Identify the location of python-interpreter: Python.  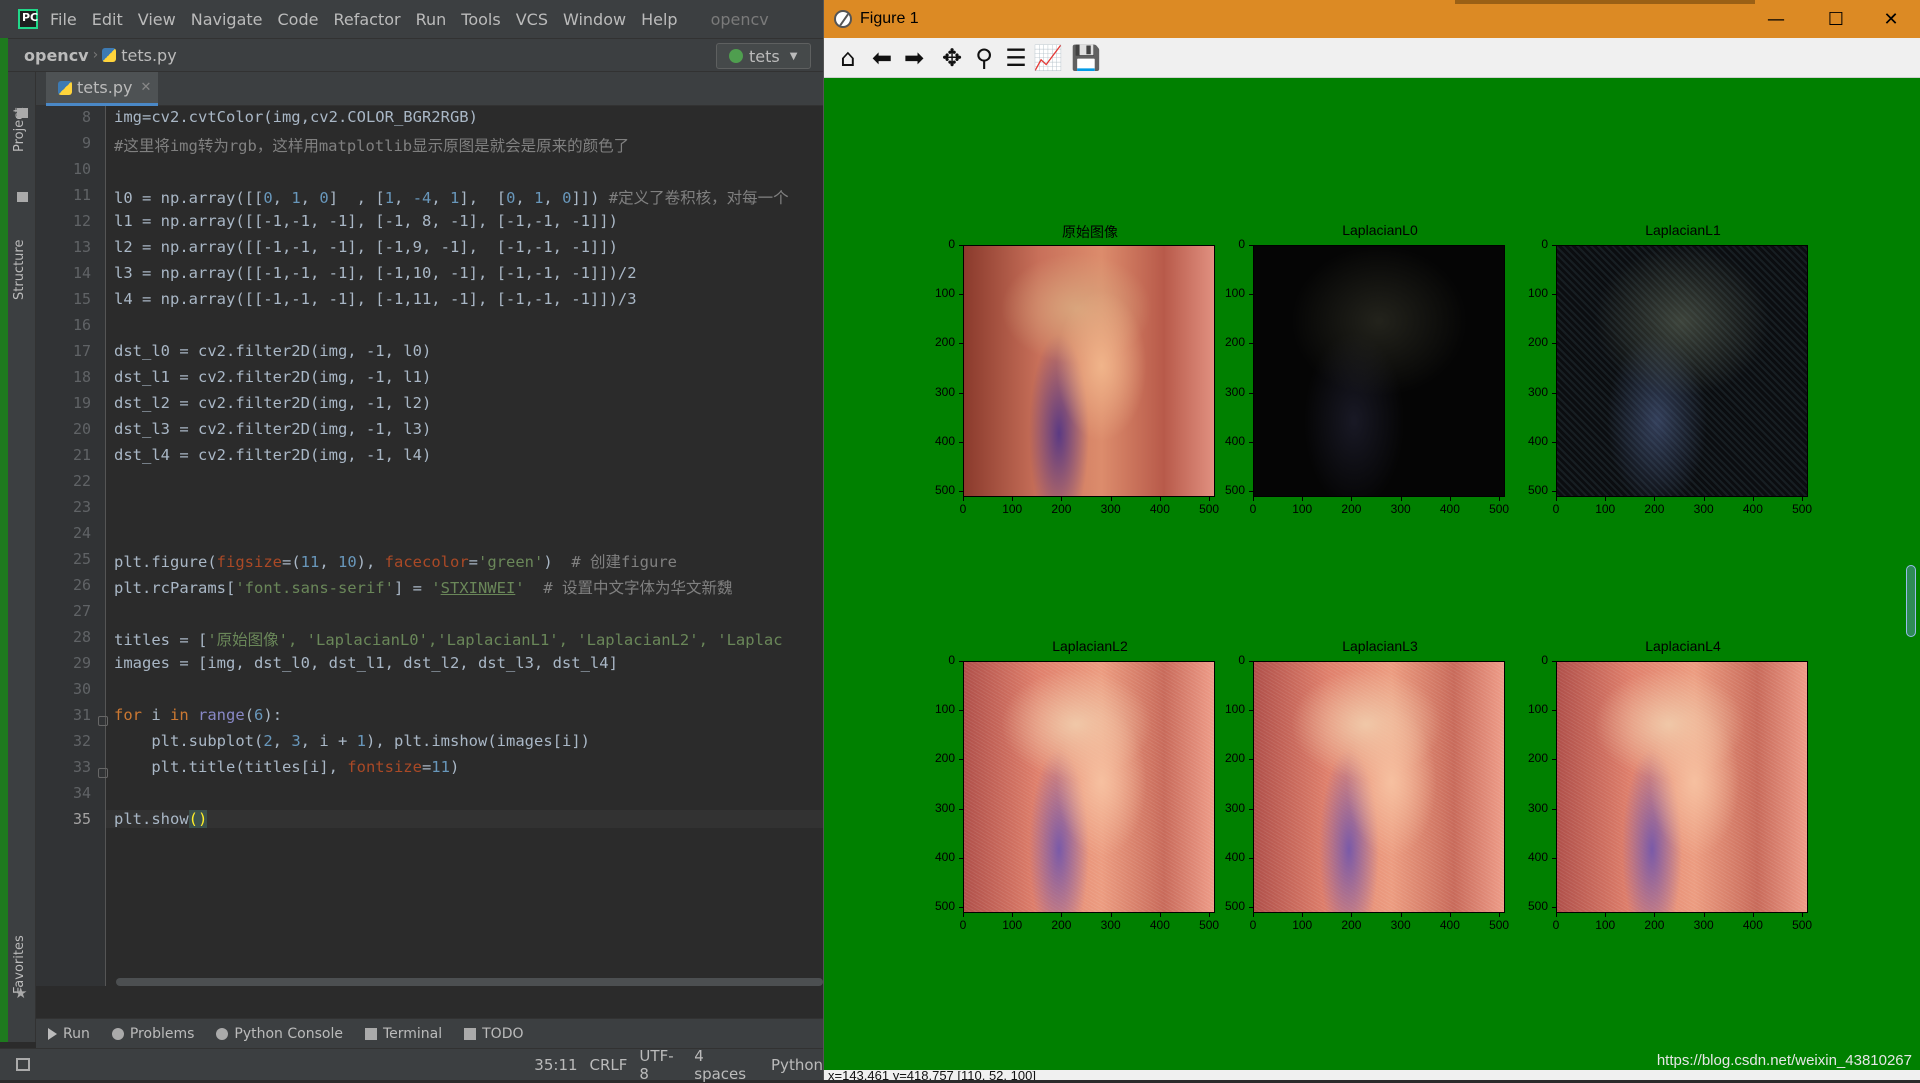
(797, 1065).